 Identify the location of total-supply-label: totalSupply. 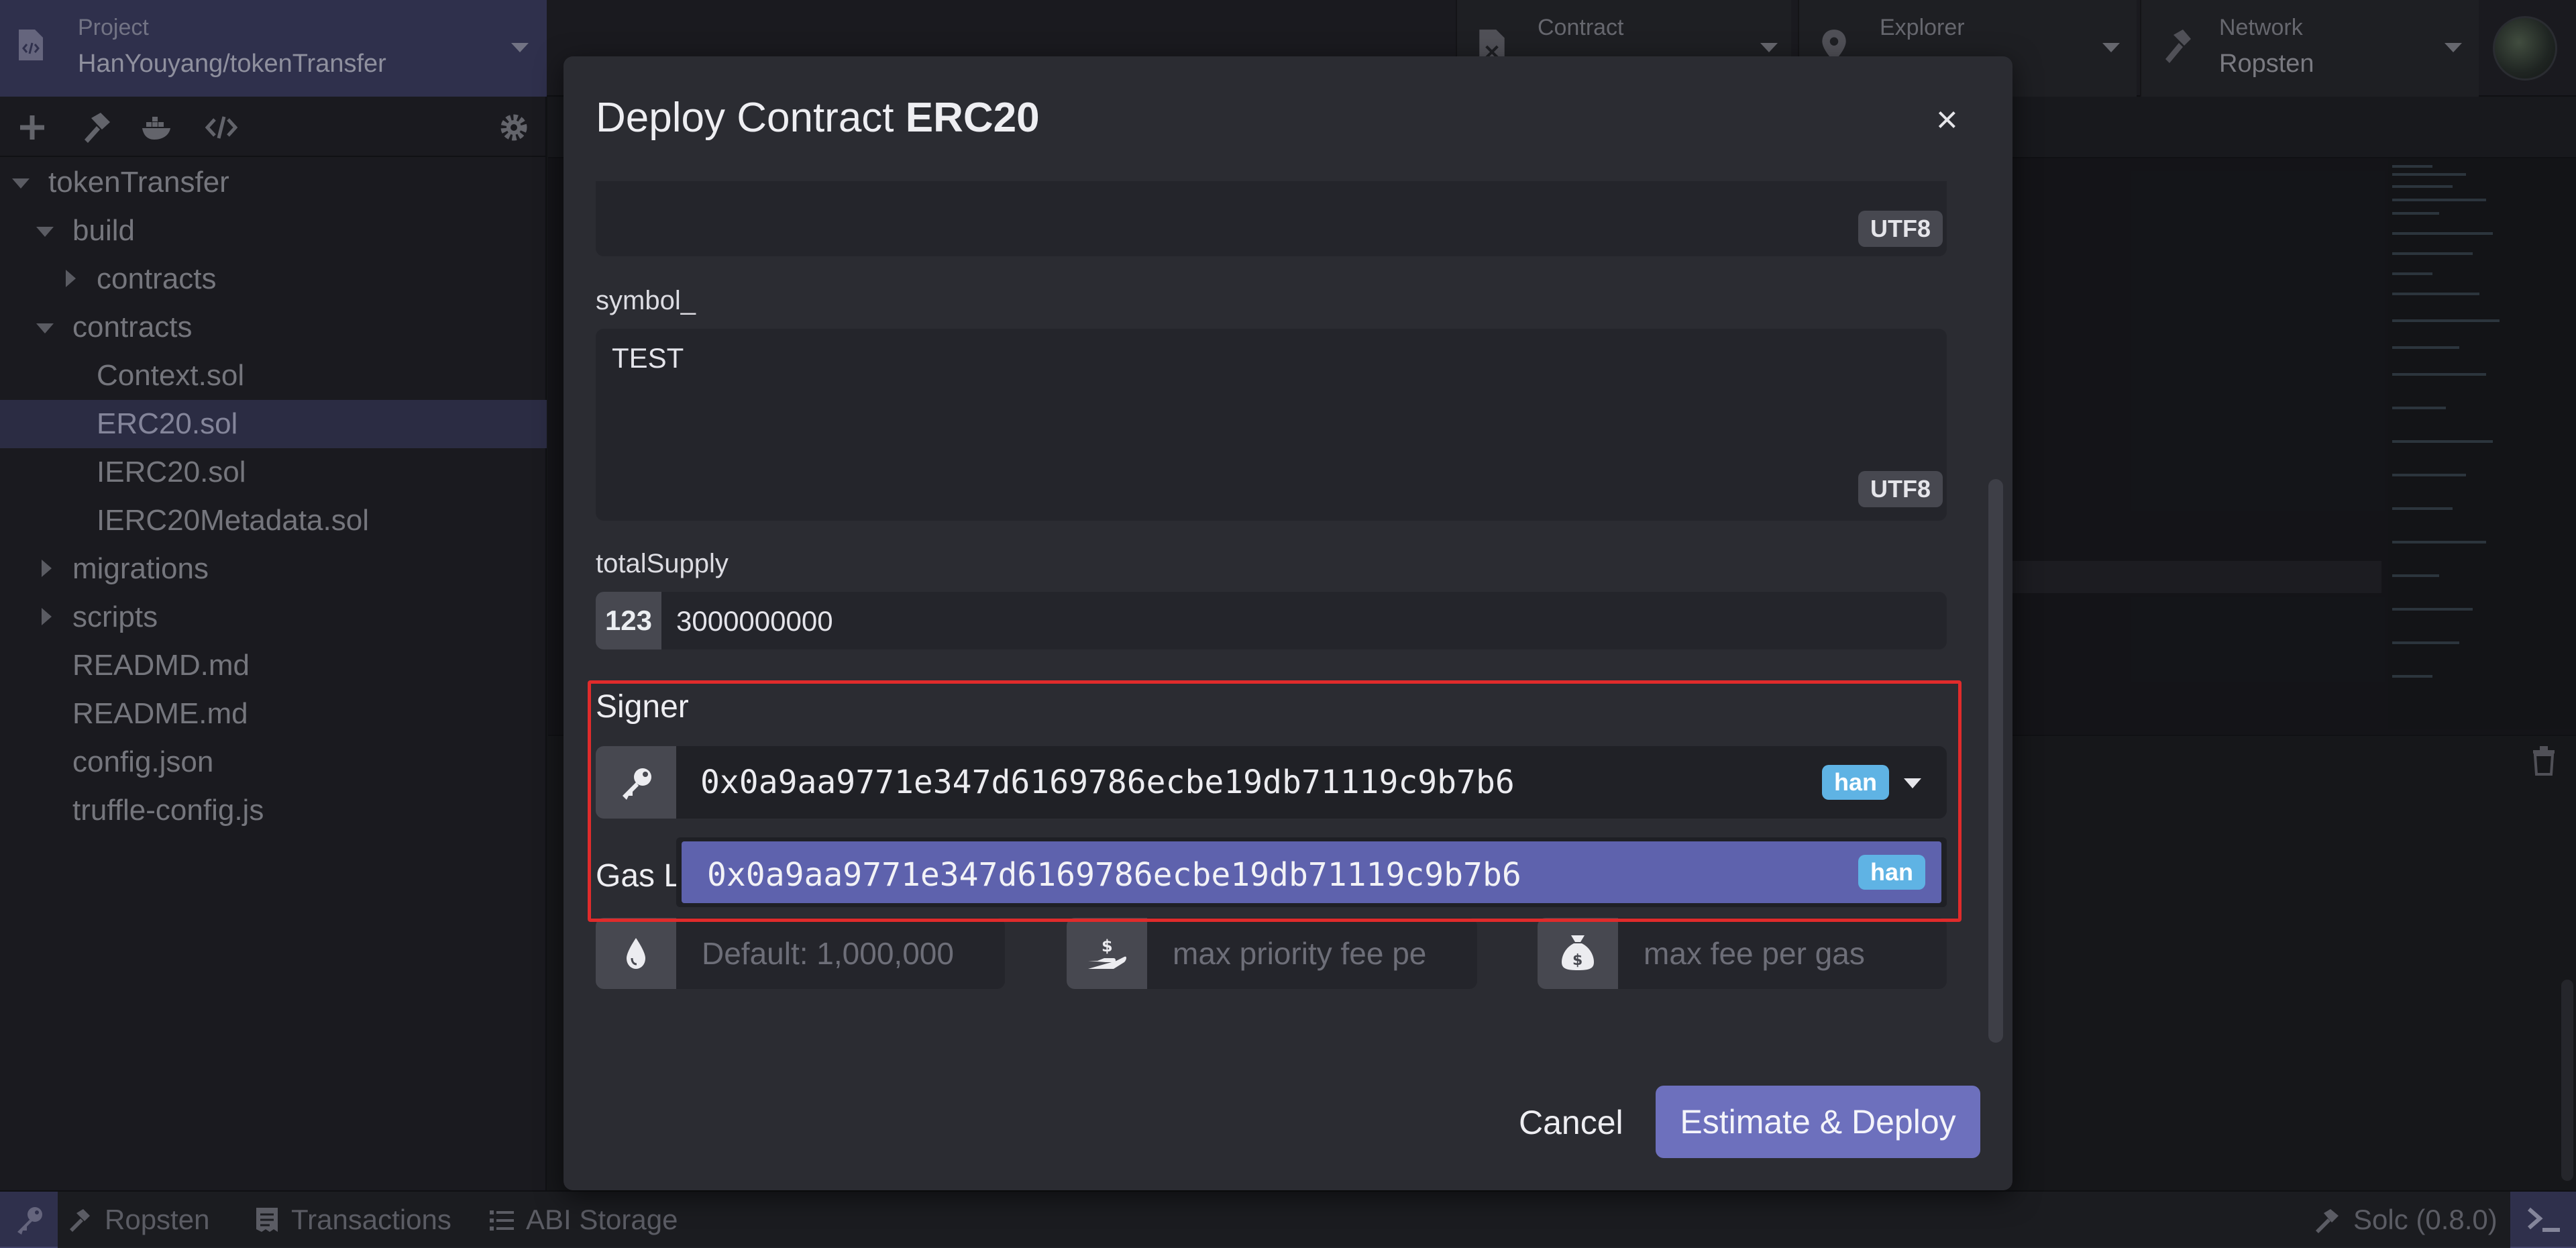
(662, 564).